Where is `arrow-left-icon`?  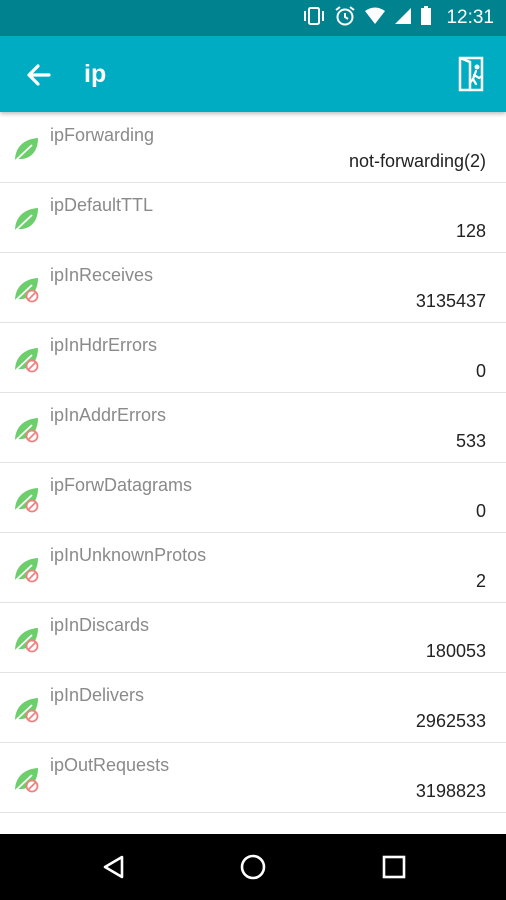 arrow-left-icon is located at coordinates (39, 75).